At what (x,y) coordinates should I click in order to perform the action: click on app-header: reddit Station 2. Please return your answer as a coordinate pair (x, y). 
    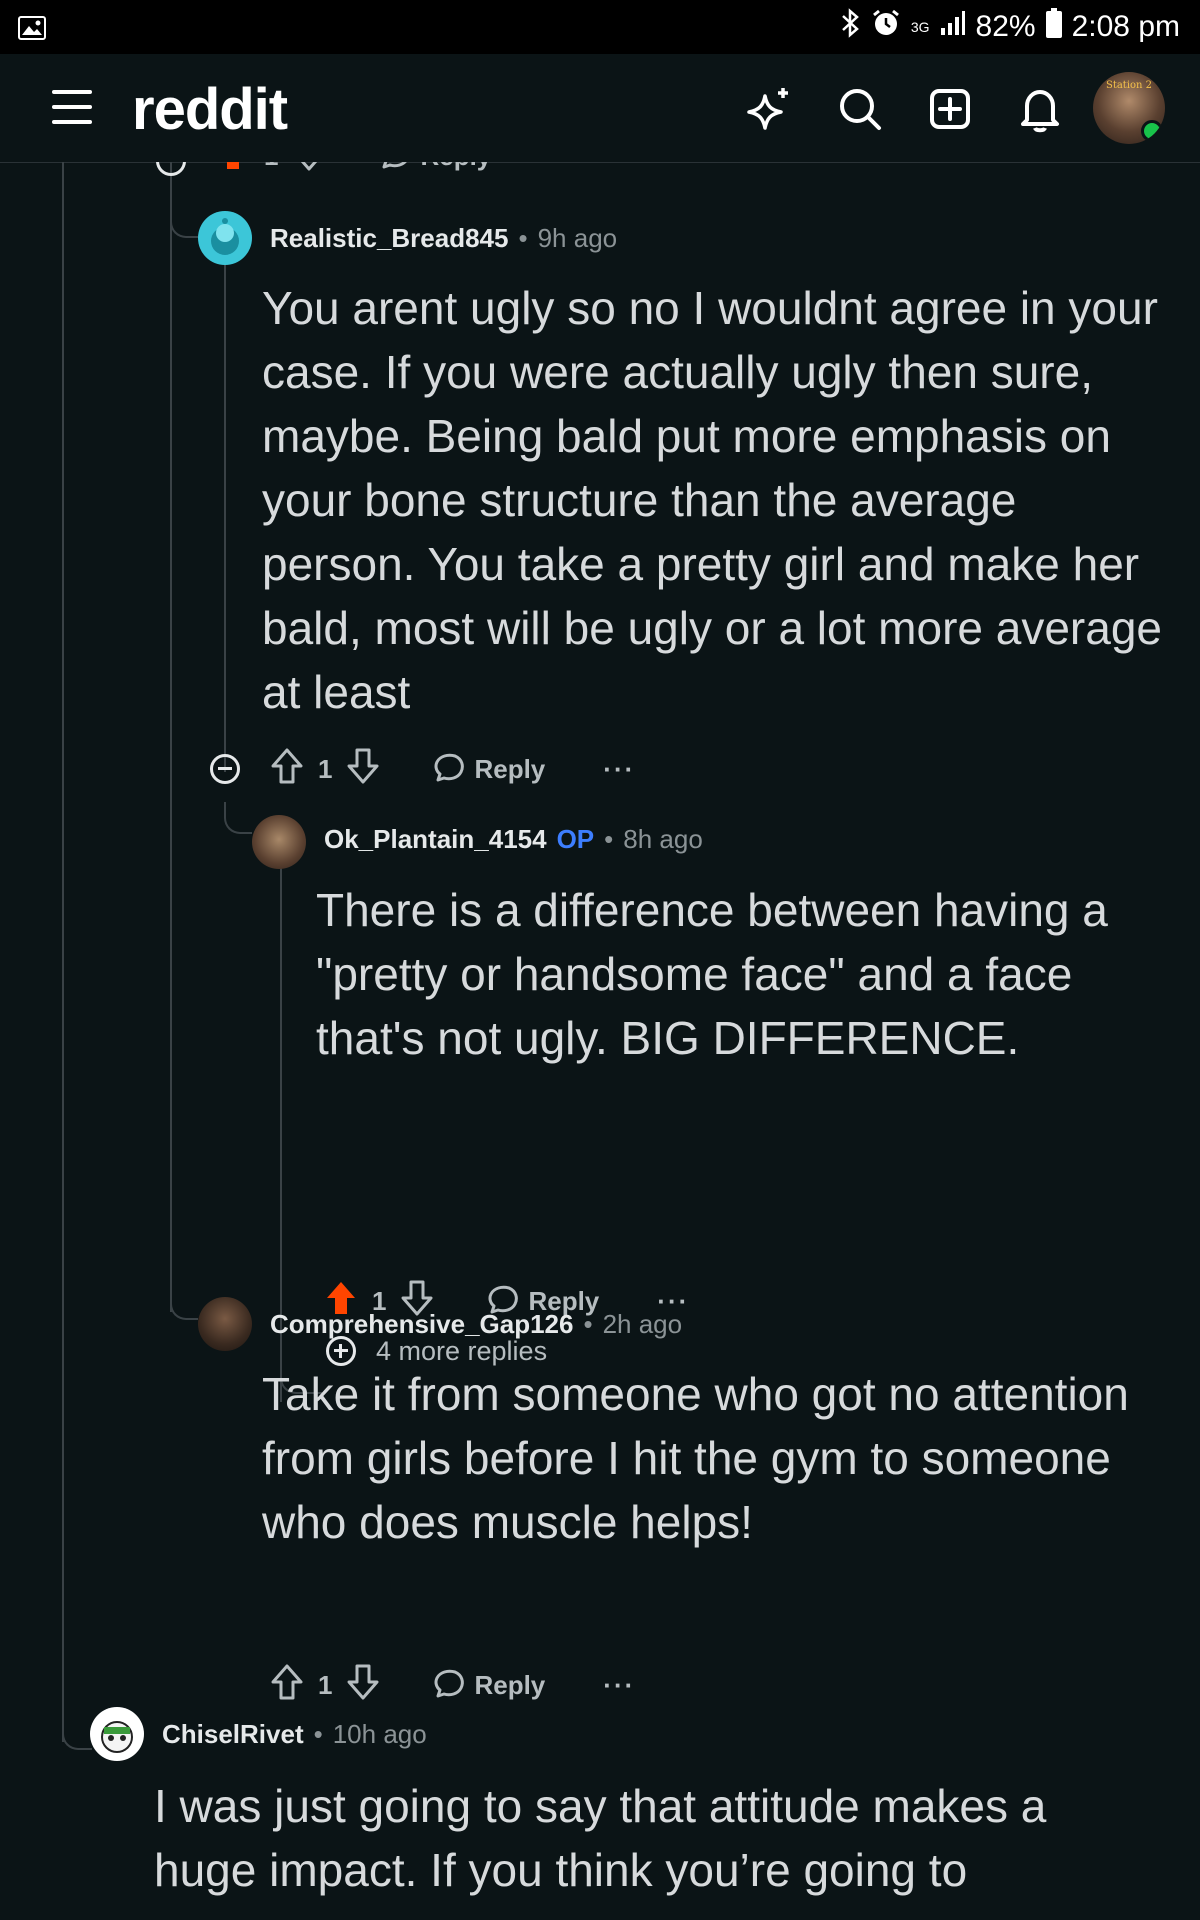
    Looking at the image, I should click on (600, 108).